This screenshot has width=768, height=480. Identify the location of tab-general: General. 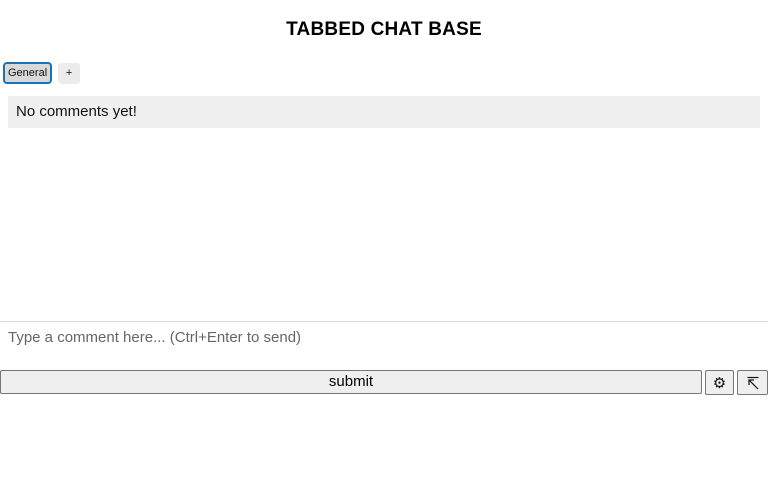
(28, 73).